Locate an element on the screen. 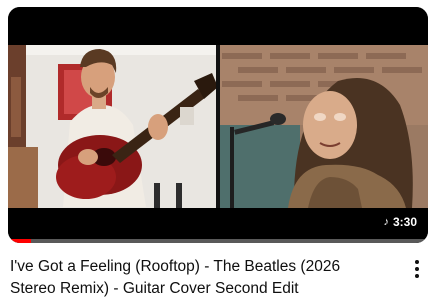  duration-badge: ♪ 3:30 is located at coordinates (400, 222).